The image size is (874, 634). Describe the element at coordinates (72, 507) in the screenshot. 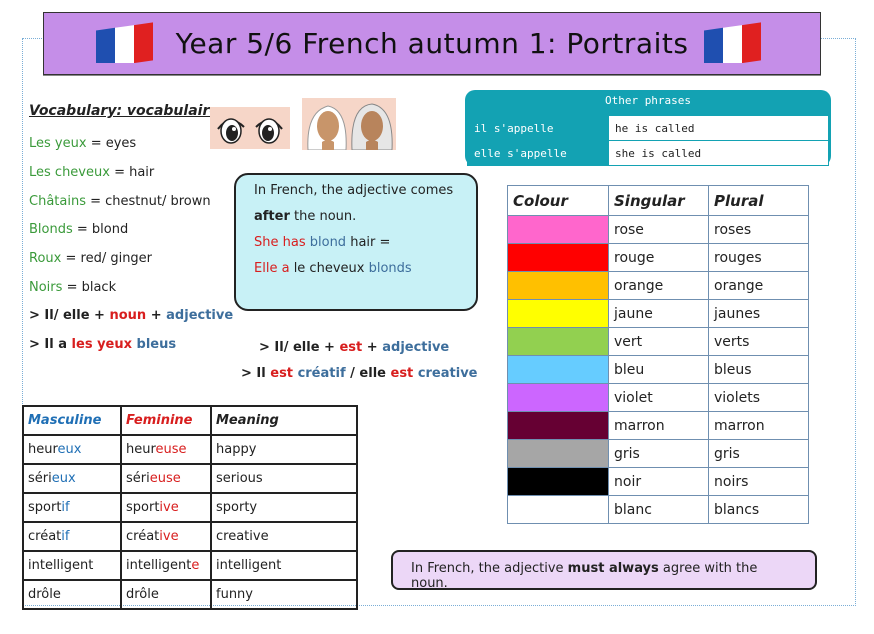

I see `masculine-cell: sportif` at that location.